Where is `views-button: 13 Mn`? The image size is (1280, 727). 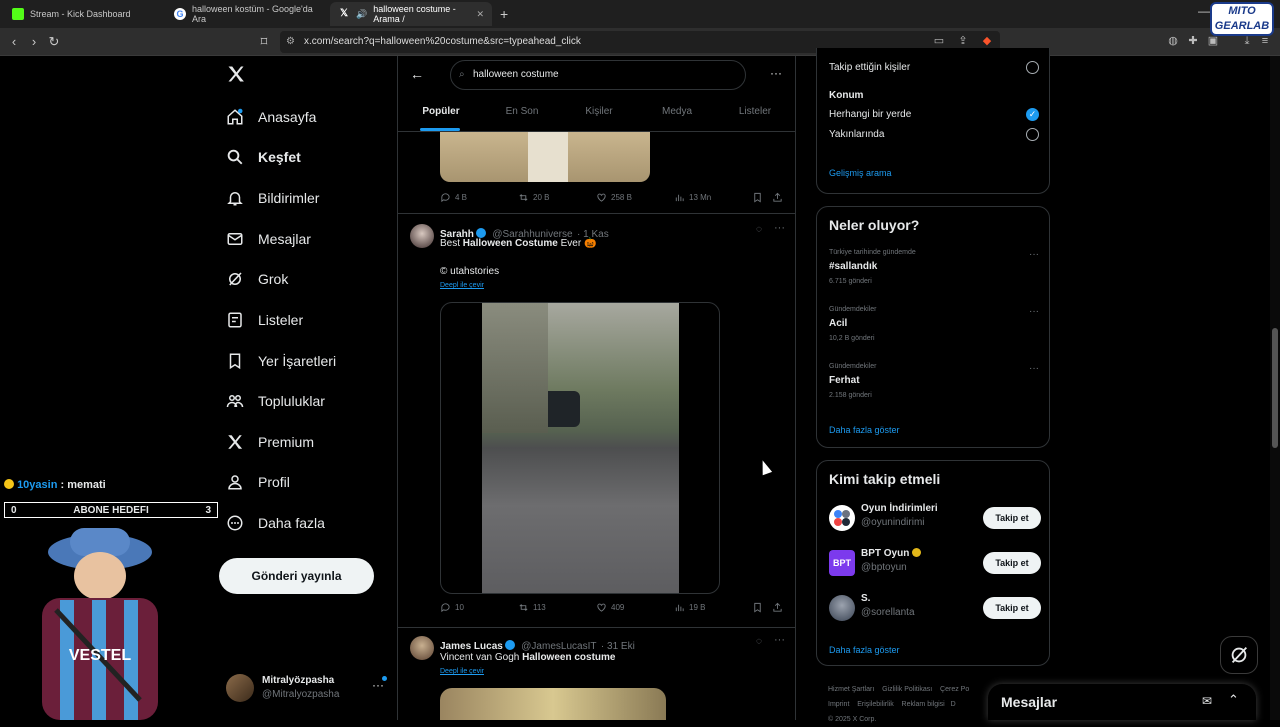 views-button: 13 Mn is located at coordinates (692, 197).